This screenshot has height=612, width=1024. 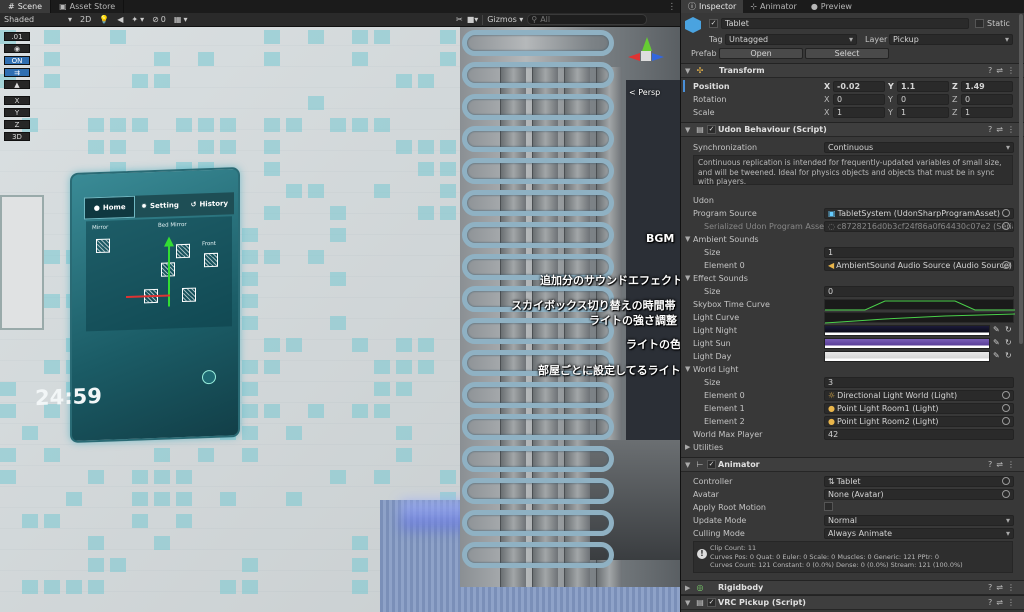 What do you see at coordinates (852, 464) in the screenshot?
I see `animator-header: ▼ ⊢ ✓ Animator ?⇌⋮` at bounding box center [852, 464].